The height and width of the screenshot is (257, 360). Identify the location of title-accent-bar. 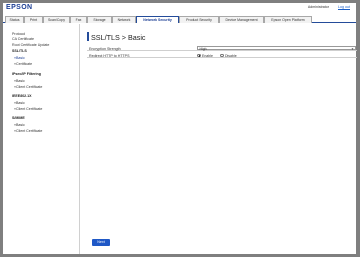
(88, 36).